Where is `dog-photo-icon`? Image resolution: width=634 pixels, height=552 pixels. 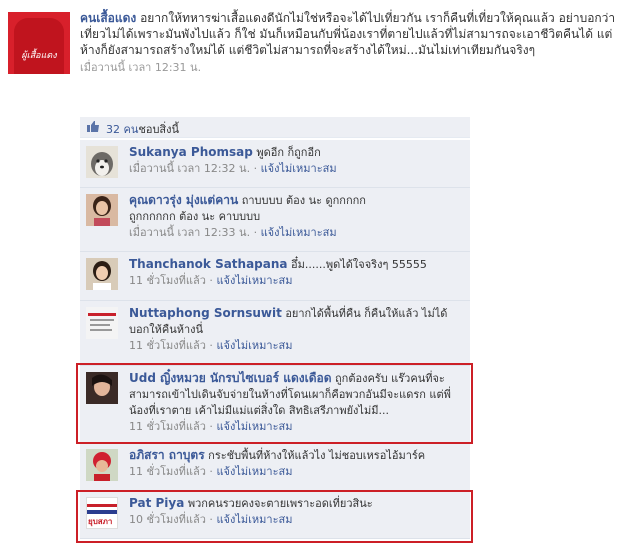
dog-photo-icon is located at coordinates (102, 162).